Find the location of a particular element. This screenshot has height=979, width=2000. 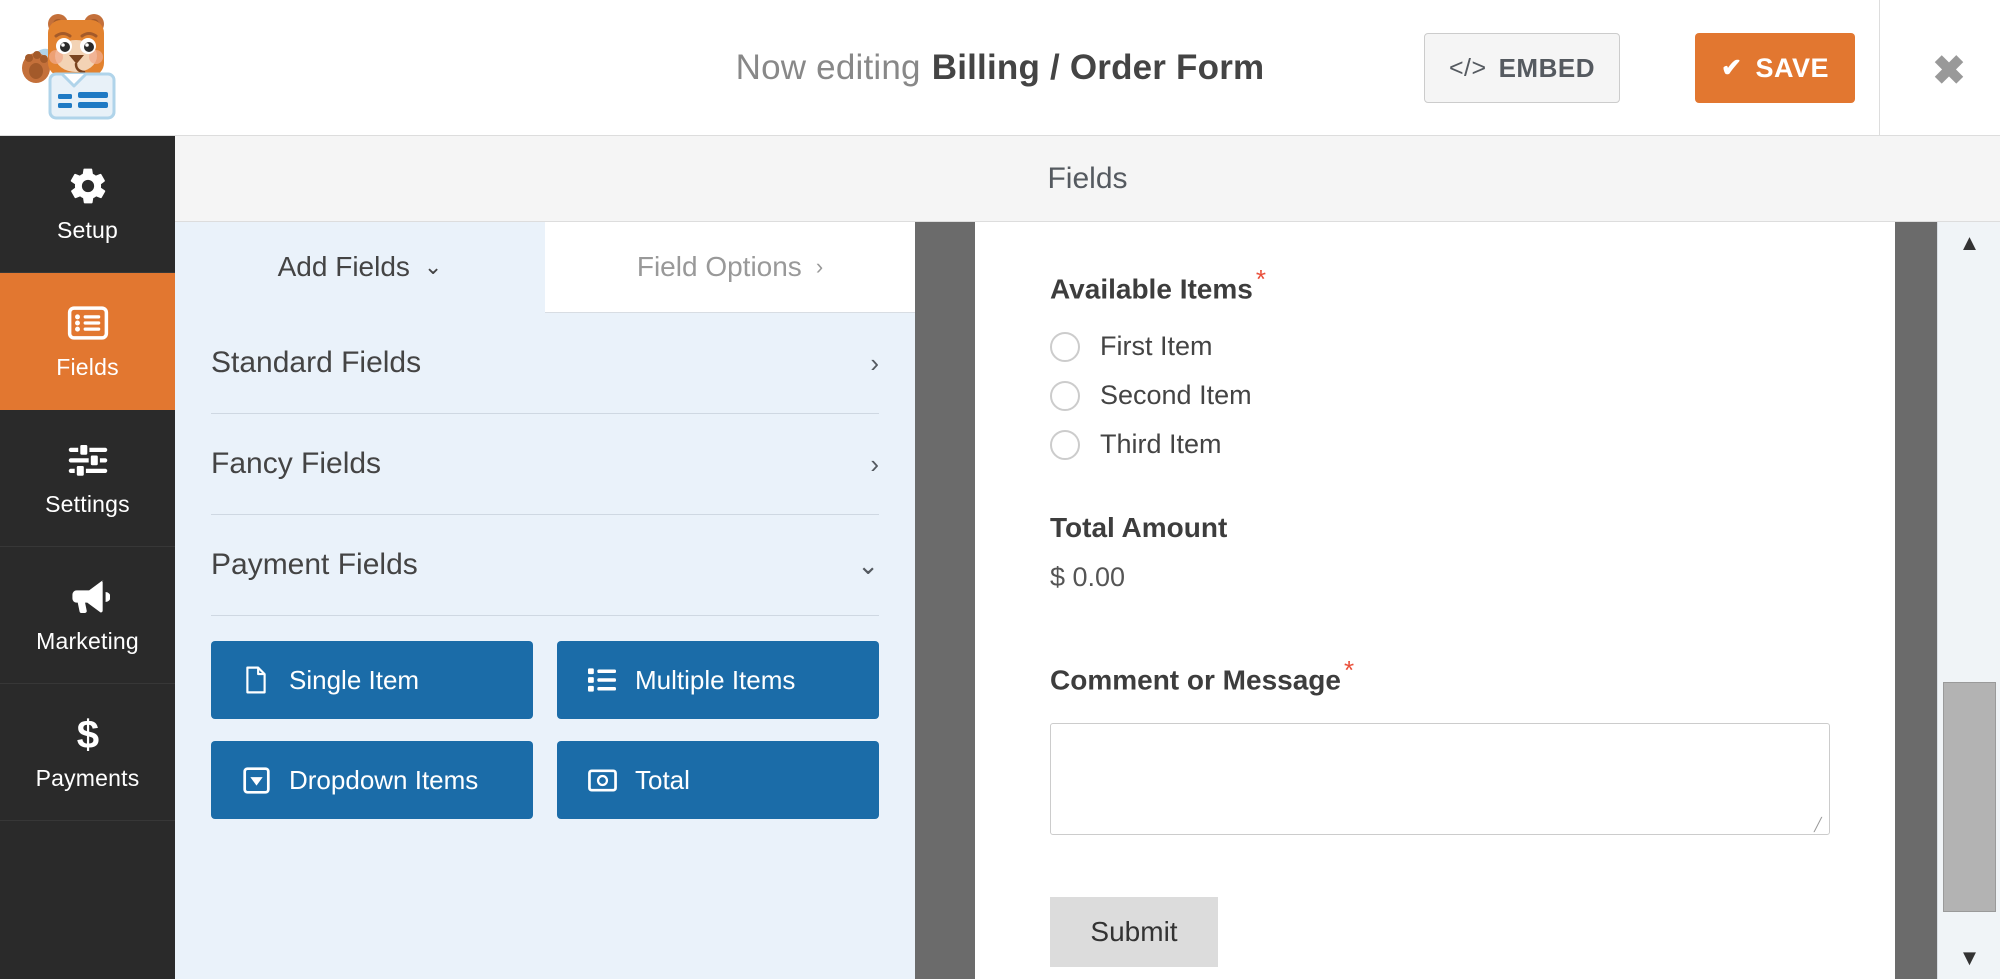

add-field-total: Total is located at coordinates (718, 780).